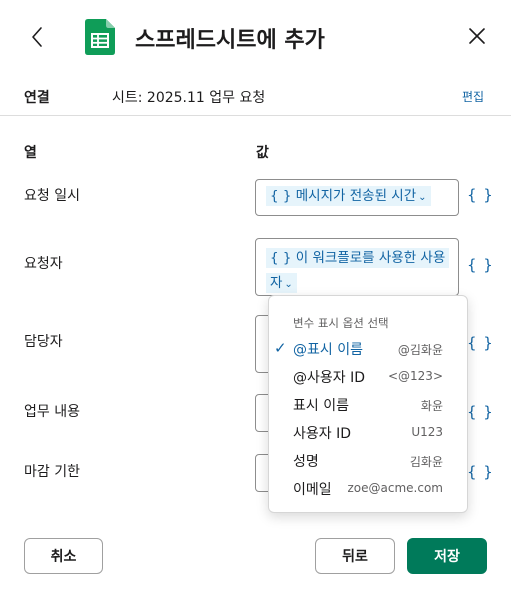 The height and width of the screenshot is (595, 511). Describe the element at coordinates (322, 434) in the screenshot. I see `menu-item-label: 사용자 ID` at that location.